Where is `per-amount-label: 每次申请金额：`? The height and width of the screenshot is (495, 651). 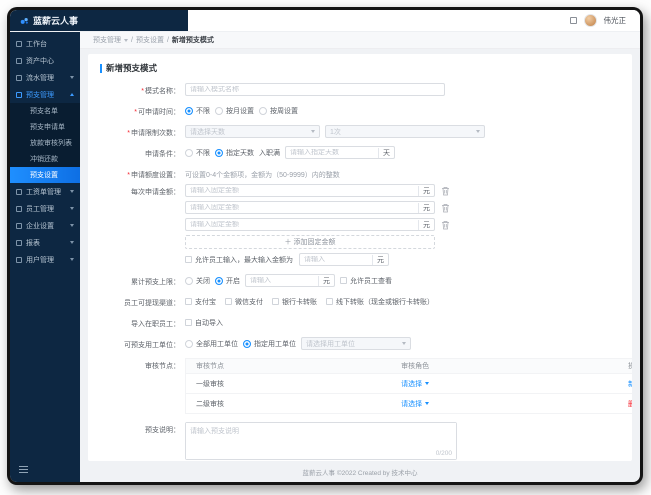
per-amount-label: 每次申请金额： is located at coordinates (155, 192).